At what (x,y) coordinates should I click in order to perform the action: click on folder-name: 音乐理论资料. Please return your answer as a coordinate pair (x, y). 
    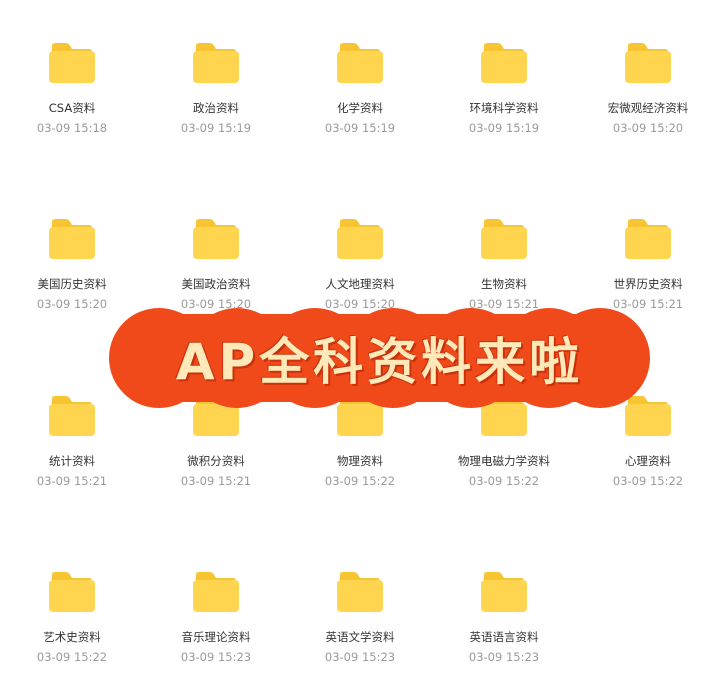
    Looking at the image, I should click on (216, 637).